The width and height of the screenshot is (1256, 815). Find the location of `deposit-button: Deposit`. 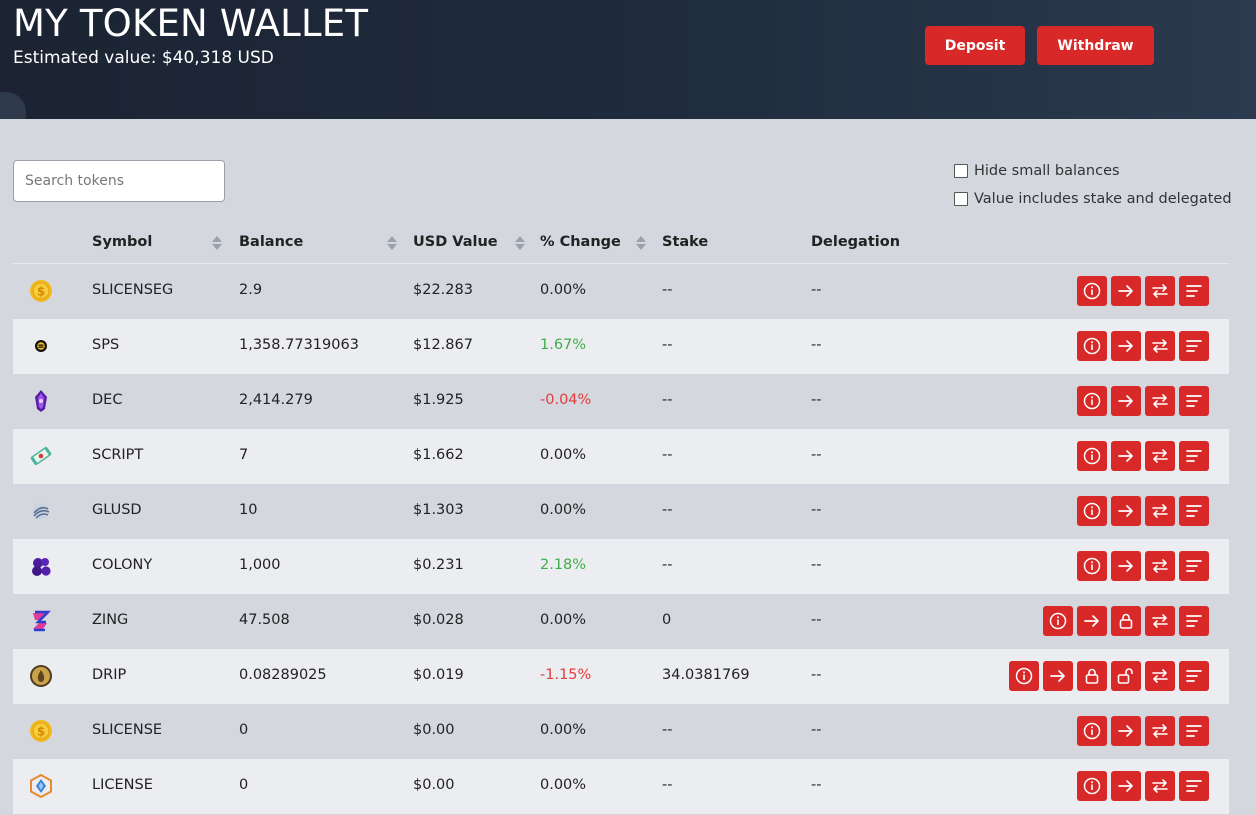

deposit-button: Deposit is located at coordinates (975, 45).